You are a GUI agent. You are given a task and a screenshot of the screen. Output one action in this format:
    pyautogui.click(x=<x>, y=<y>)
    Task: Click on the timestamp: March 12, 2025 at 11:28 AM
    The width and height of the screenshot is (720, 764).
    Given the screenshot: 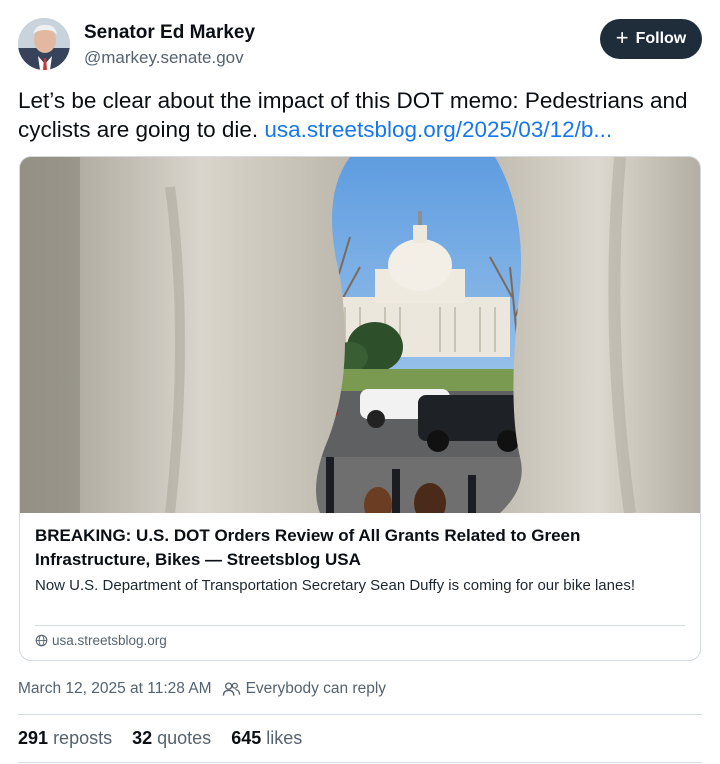 What is the action you would take?
    pyautogui.click(x=115, y=689)
    